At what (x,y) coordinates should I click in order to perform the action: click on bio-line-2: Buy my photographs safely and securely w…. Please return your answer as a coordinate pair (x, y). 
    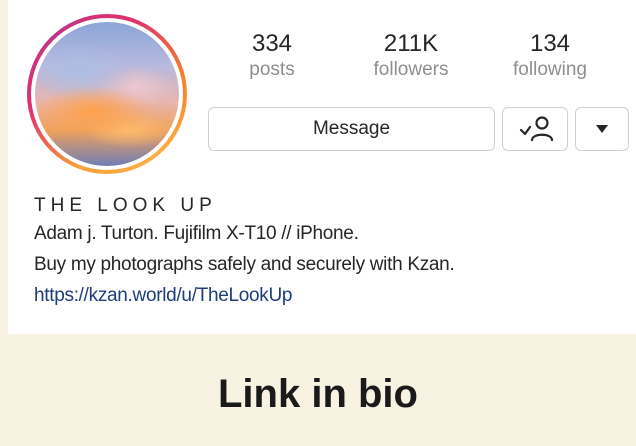
    Looking at the image, I should click on (244, 264).